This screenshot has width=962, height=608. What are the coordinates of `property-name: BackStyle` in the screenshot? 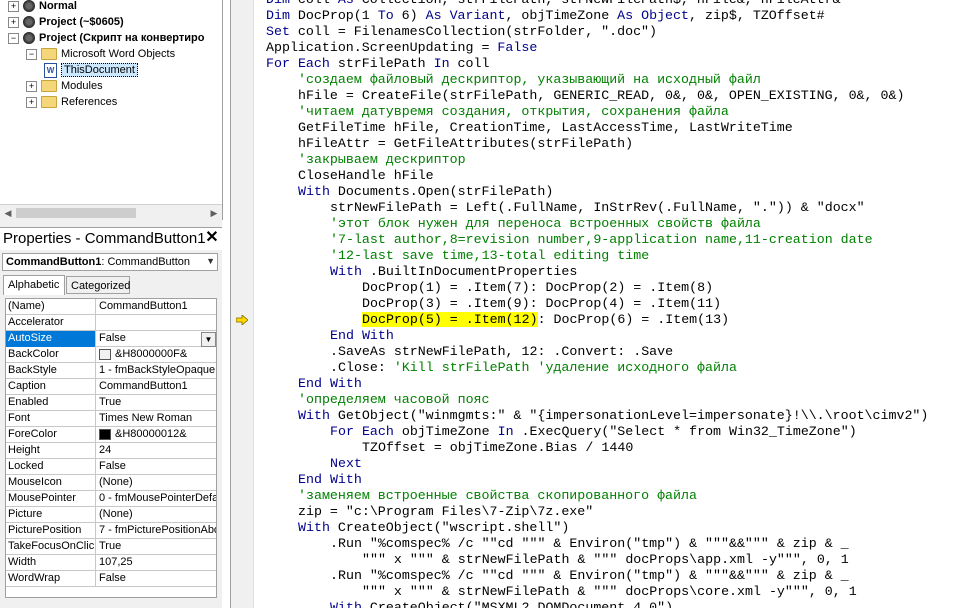 It's located at (51, 371).